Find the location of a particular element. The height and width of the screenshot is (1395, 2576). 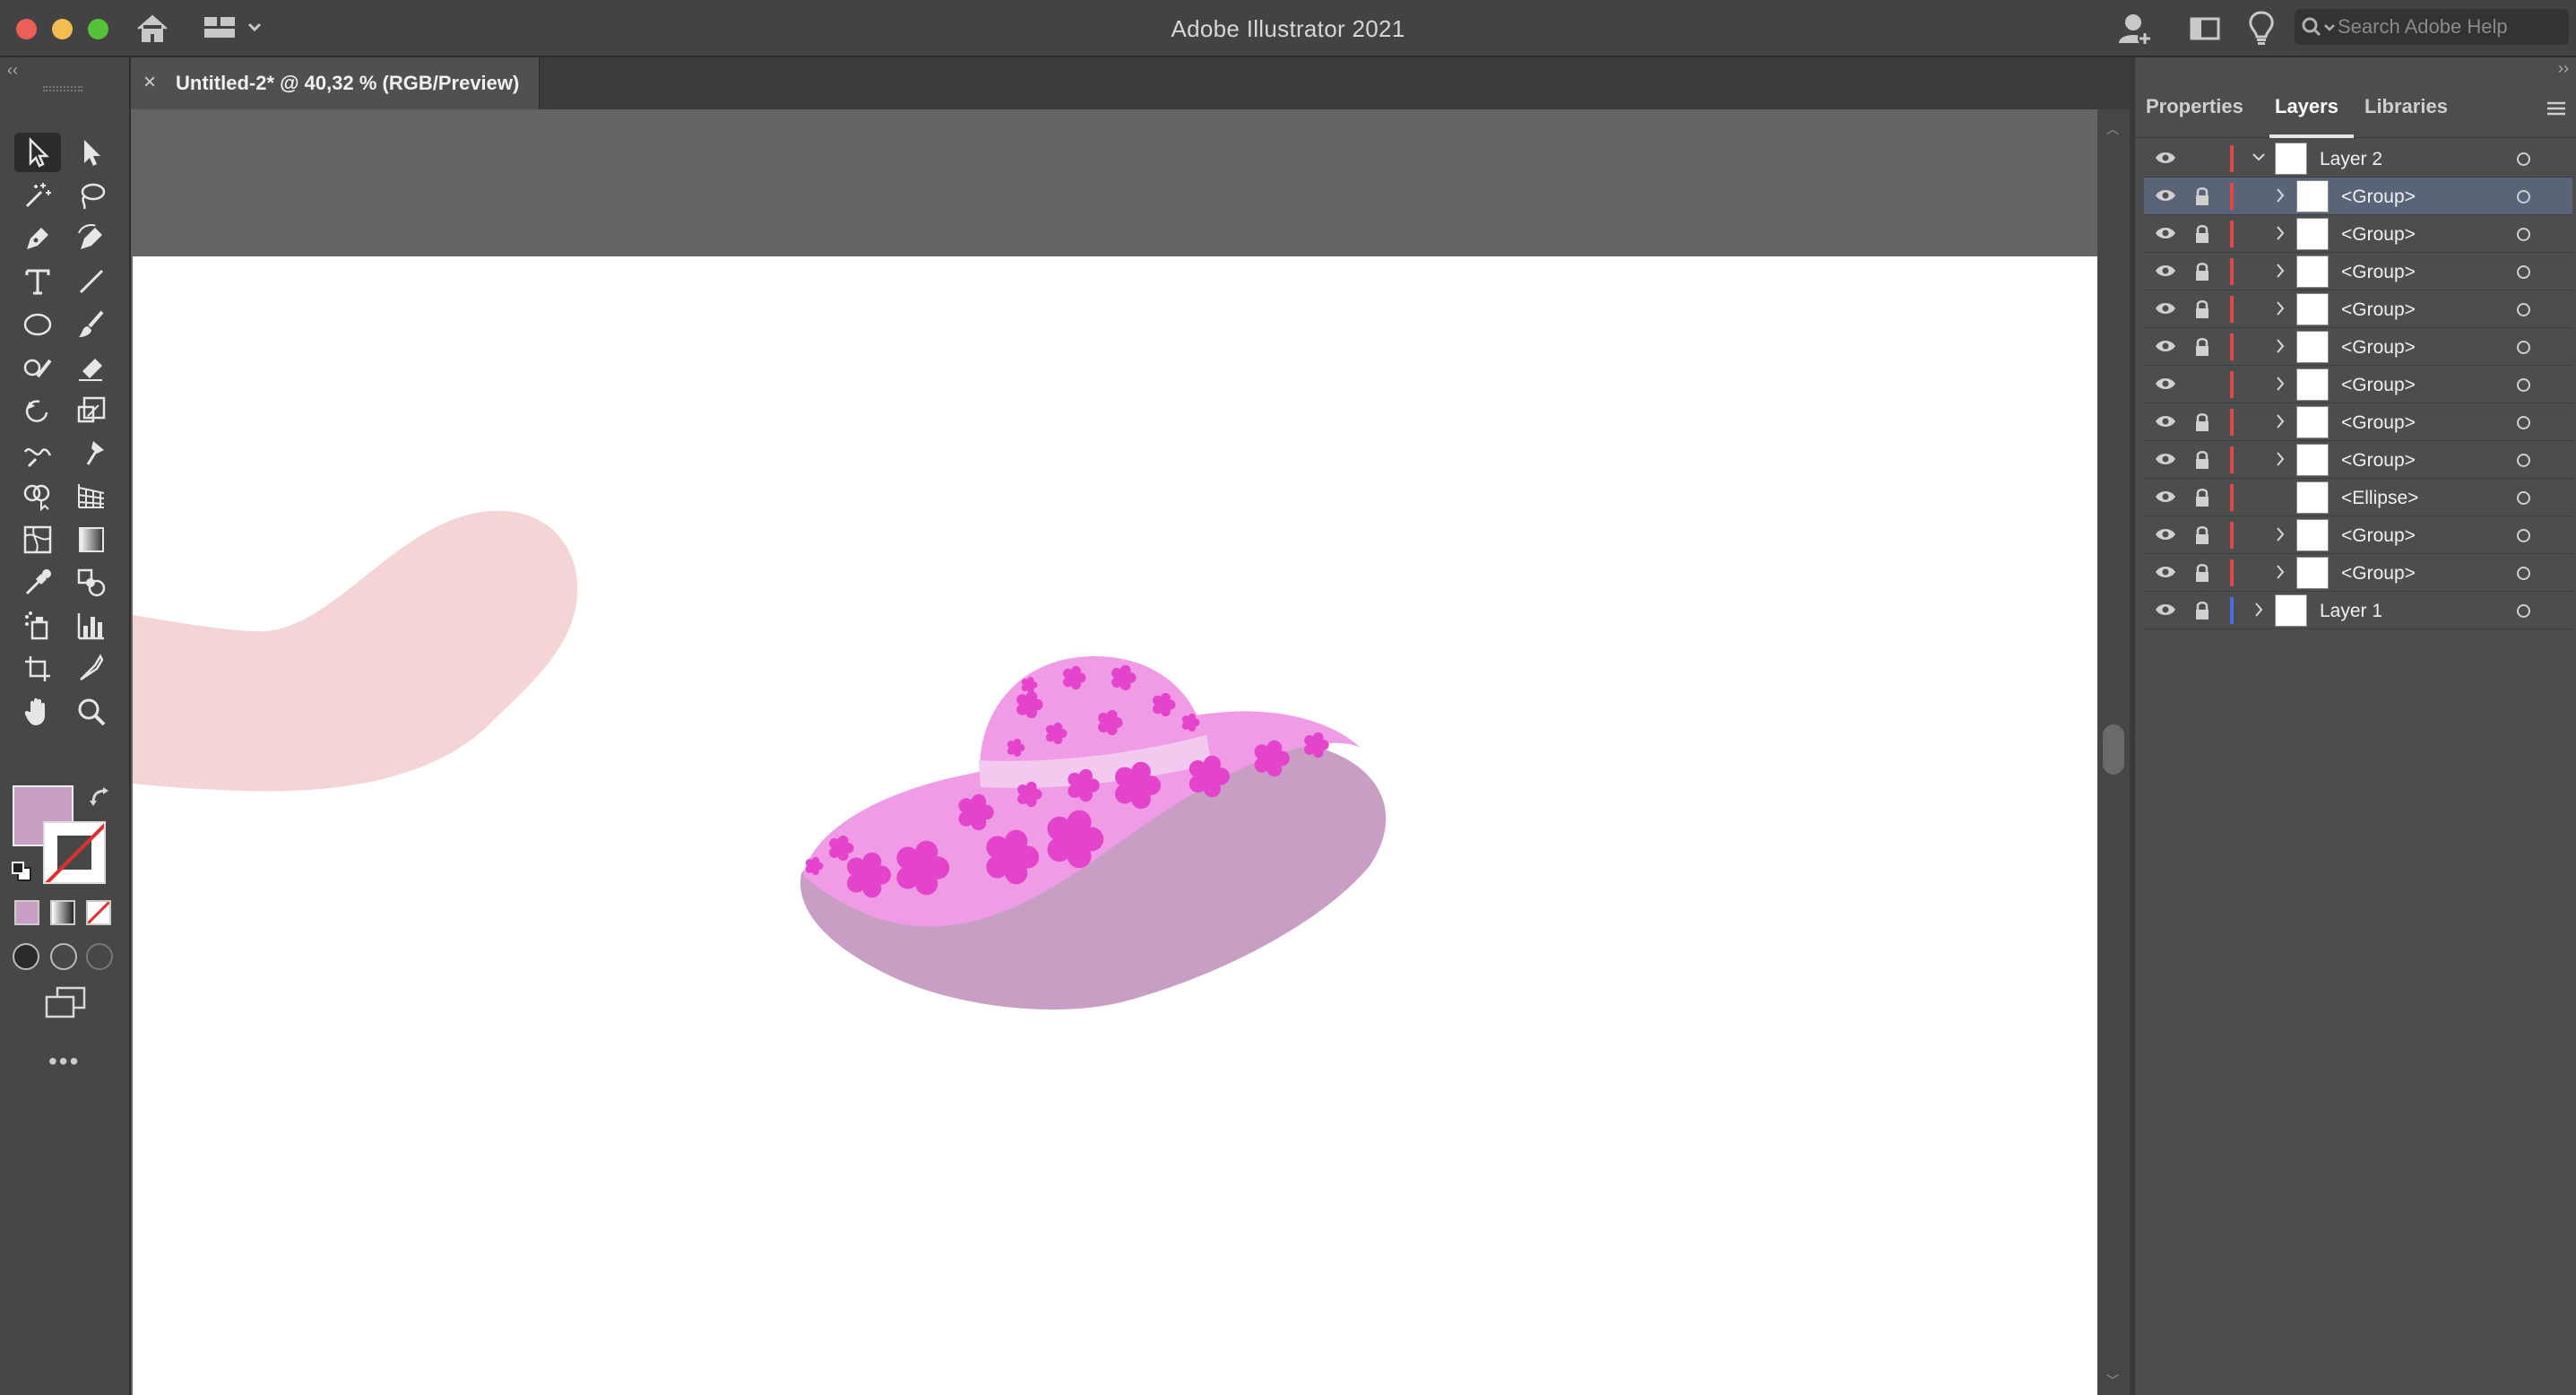

ellipse-tool is located at coordinates (37, 324).